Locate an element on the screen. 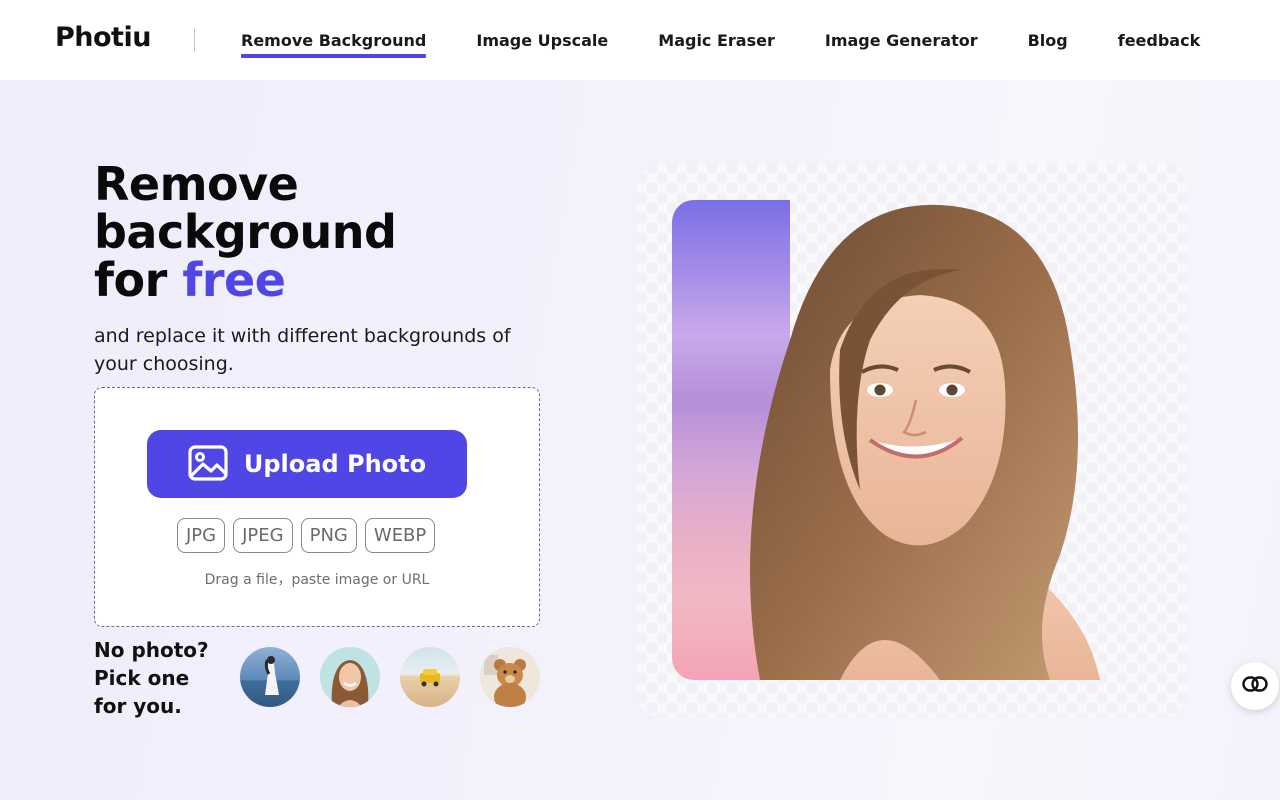 The image size is (1280, 800). sample-prompt: No photo? Pick one for you. is located at coordinates (164, 678).